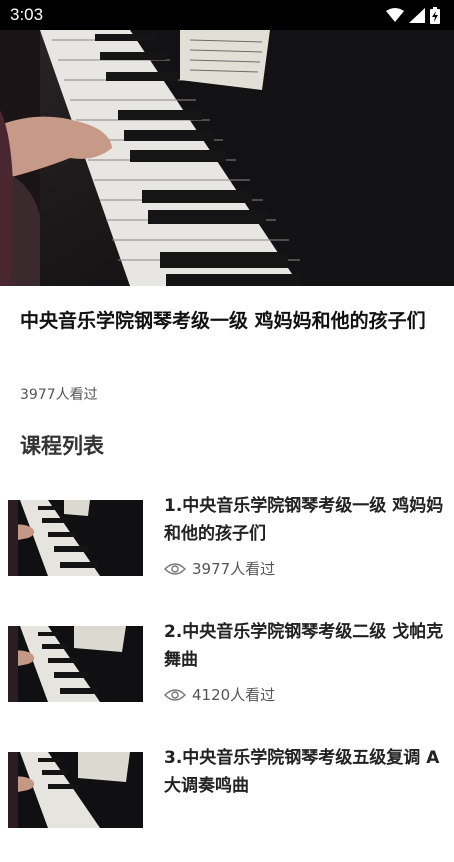  Describe the element at coordinates (59, 395) in the screenshot. I see `video-view-count: 3977人看过` at that location.